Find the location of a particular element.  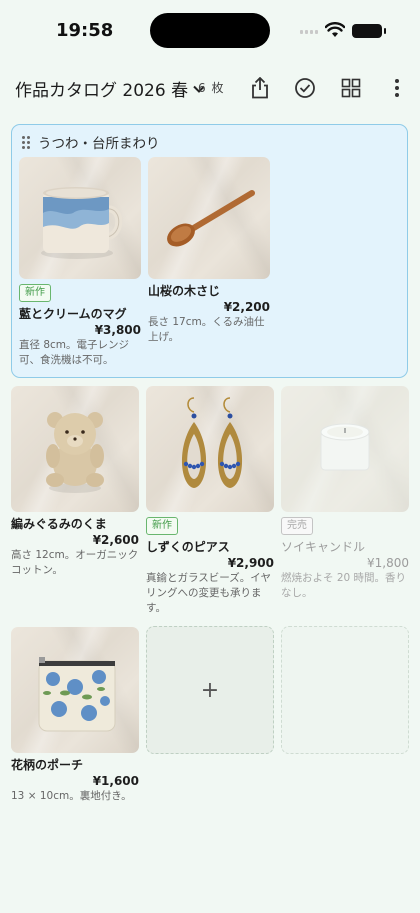

battery-icon is located at coordinates (369, 31).